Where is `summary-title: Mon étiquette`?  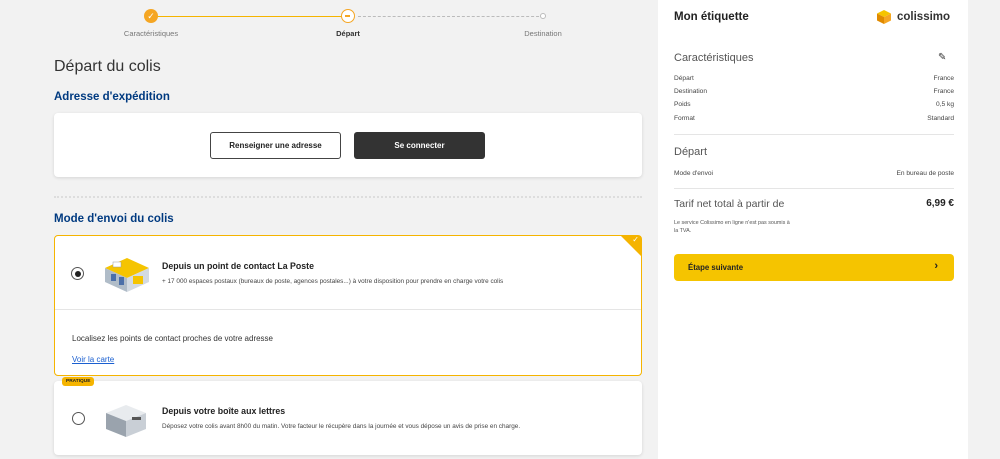 summary-title: Mon étiquette is located at coordinates (711, 17).